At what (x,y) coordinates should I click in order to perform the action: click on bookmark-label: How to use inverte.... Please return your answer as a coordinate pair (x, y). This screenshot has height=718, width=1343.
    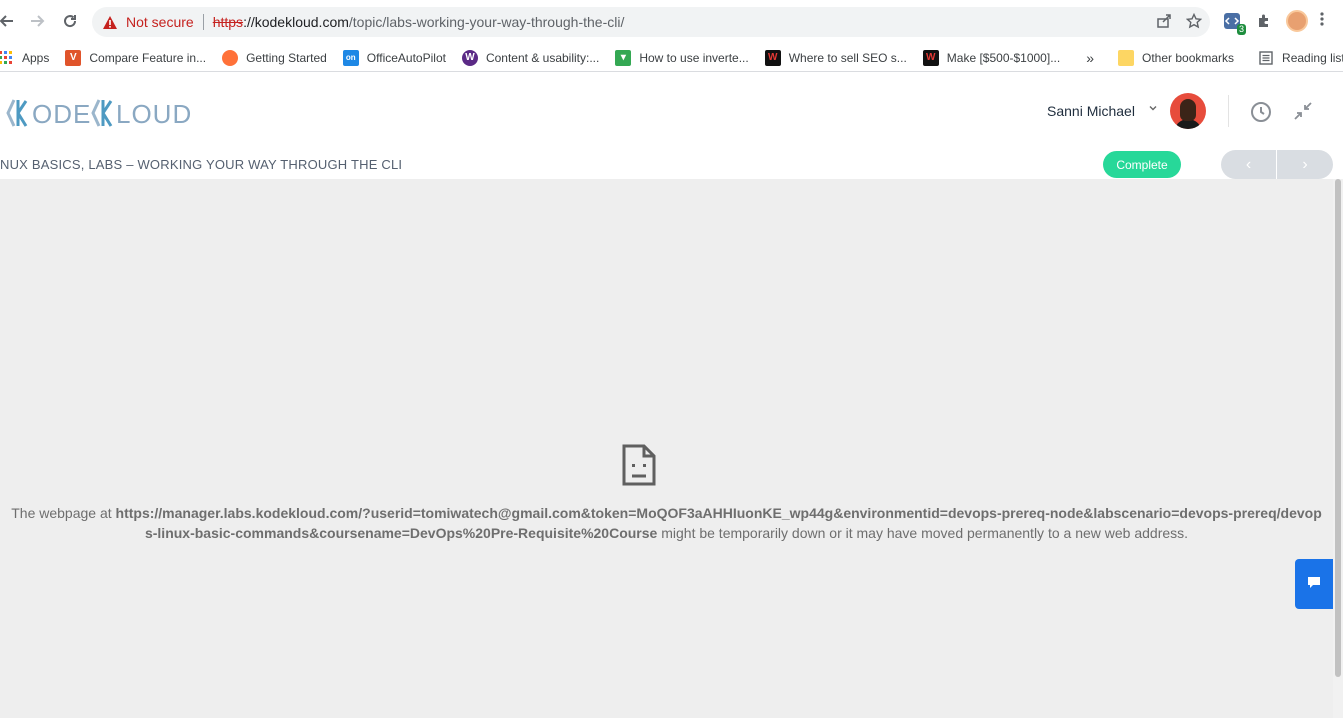
    Looking at the image, I should click on (694, 57).